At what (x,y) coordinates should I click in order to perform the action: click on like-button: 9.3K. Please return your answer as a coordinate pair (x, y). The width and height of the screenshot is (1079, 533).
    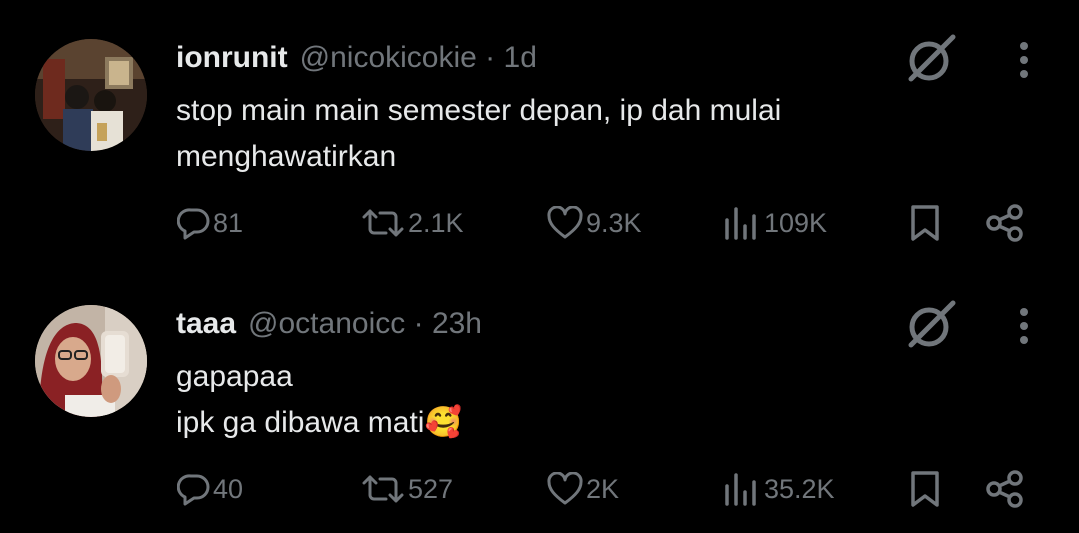
    Looking at the image, I should click on (594, 223).